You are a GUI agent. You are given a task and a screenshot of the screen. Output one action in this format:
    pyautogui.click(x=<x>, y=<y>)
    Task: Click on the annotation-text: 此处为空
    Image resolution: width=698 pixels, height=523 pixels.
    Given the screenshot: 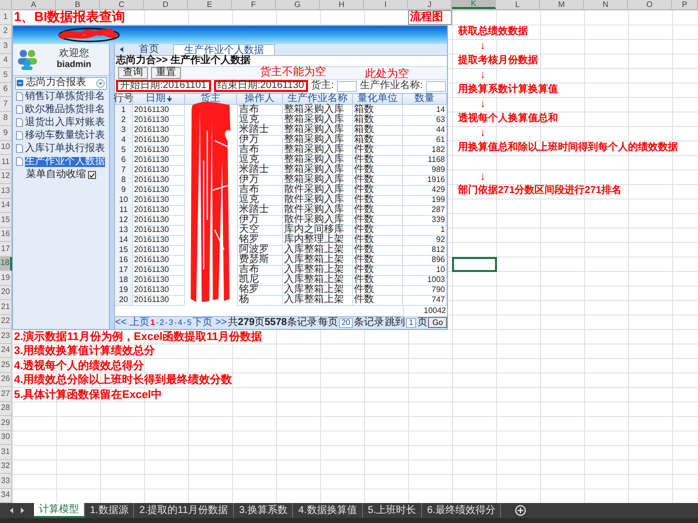 What is the action you would take?
    pyautogui.click(x=387, y=74)
    